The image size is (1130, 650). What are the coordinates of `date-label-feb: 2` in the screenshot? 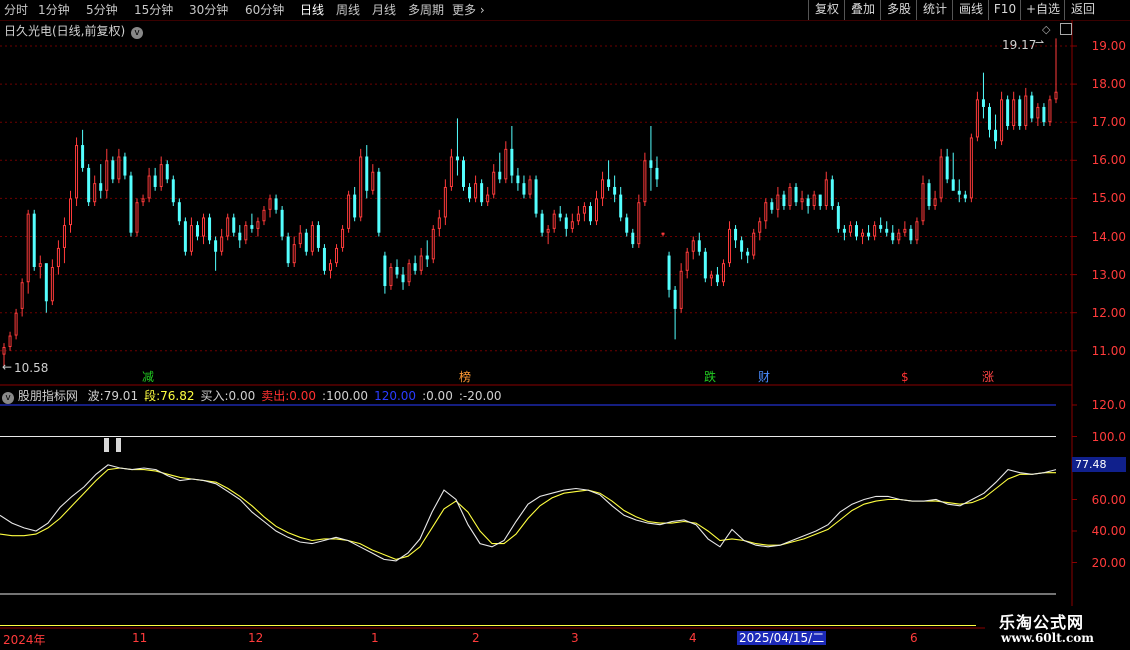 It's located at (476, 638).